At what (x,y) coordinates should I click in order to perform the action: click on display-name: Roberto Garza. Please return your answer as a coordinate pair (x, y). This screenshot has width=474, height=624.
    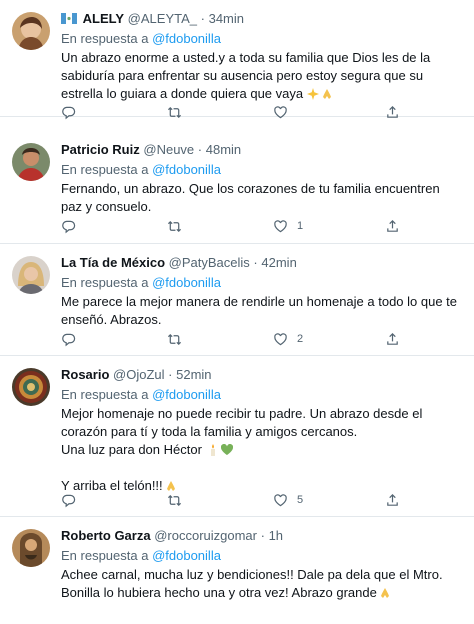
    Looking at the image, I should click on (106, 535).